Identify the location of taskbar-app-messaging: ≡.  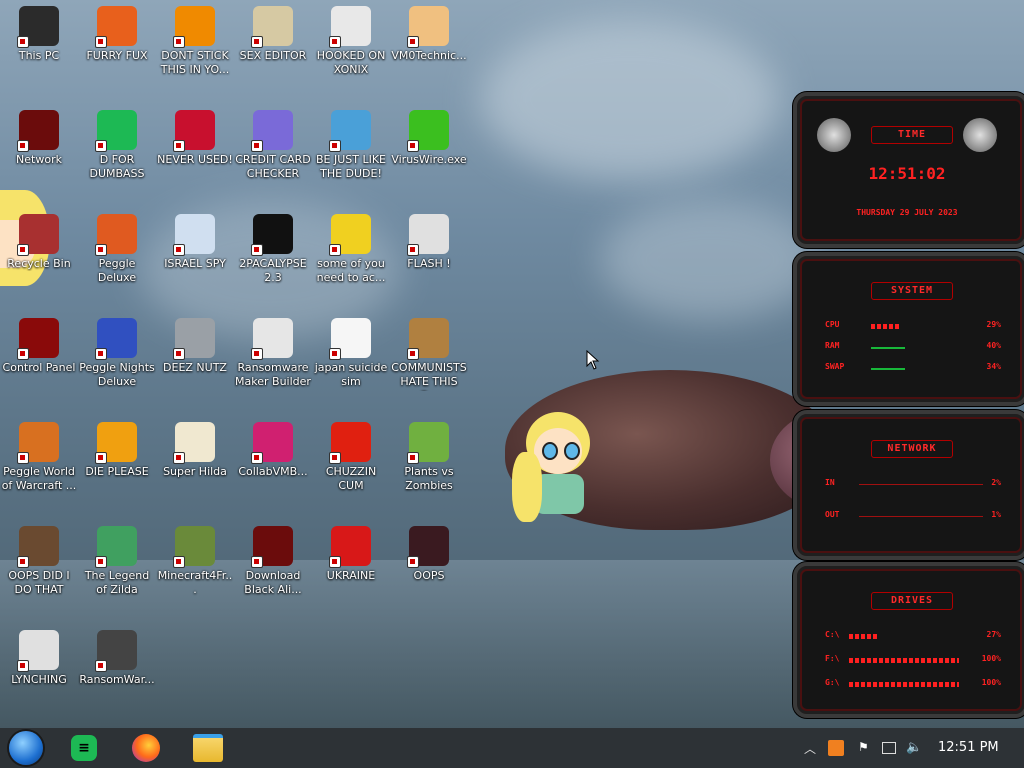
(84, 748).